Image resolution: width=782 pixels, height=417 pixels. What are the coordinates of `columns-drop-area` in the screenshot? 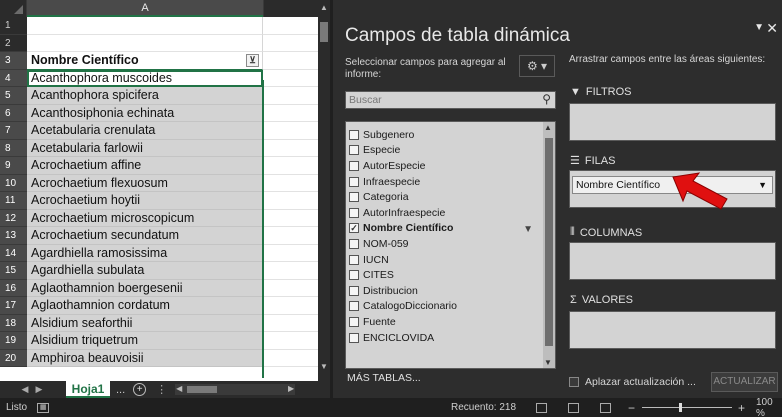 It's located at (672, 261).